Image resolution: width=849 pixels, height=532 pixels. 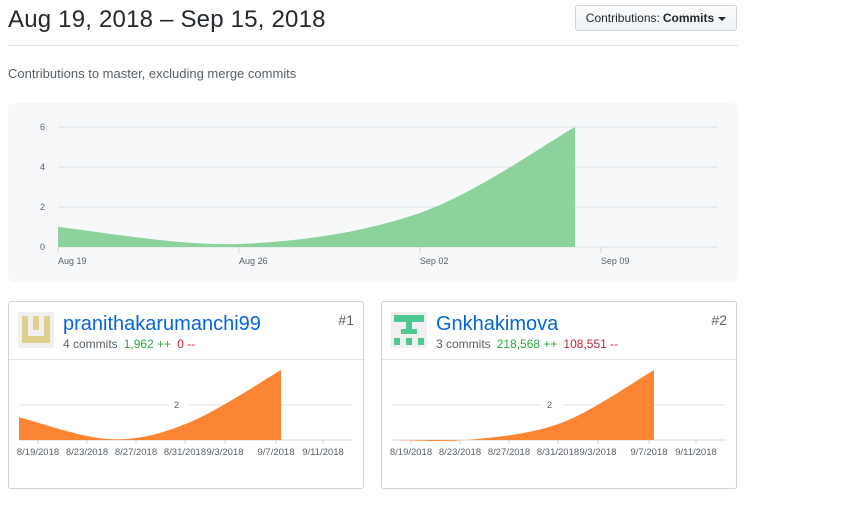 I want to click on commits-count-link: 4 commits, so click(x=90, y=344).